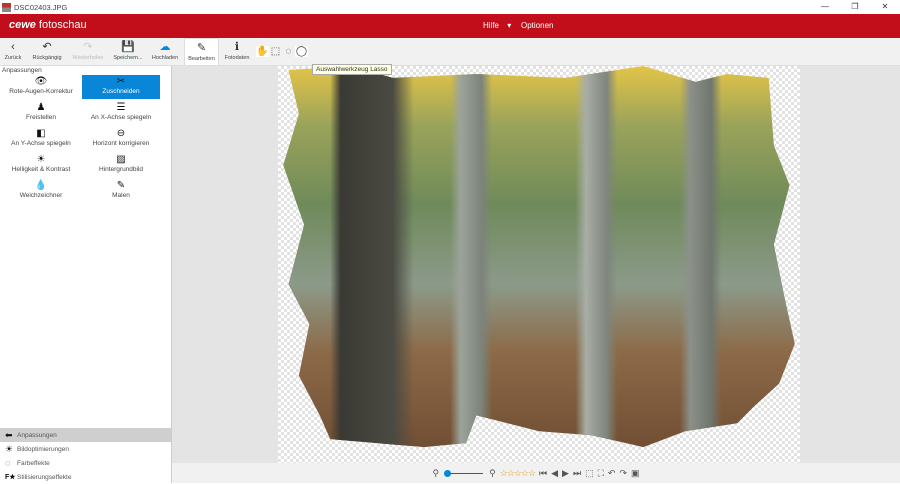 This screenshot has width=900, height=484. What do you see at coordinates (41, 7) in the screenshot?
I see `window-title: DSC02403.JPG` at bounding box center [41, 7].